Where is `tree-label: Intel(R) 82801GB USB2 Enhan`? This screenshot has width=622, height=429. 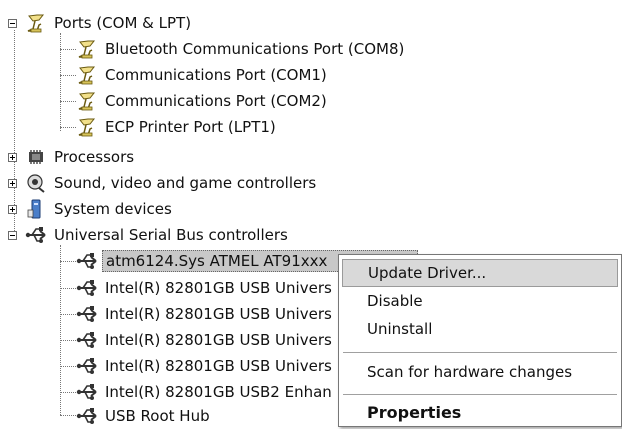 tree-label: Intel(R) 82801GB USB2 Enhan is located at coordinates (218, 392).